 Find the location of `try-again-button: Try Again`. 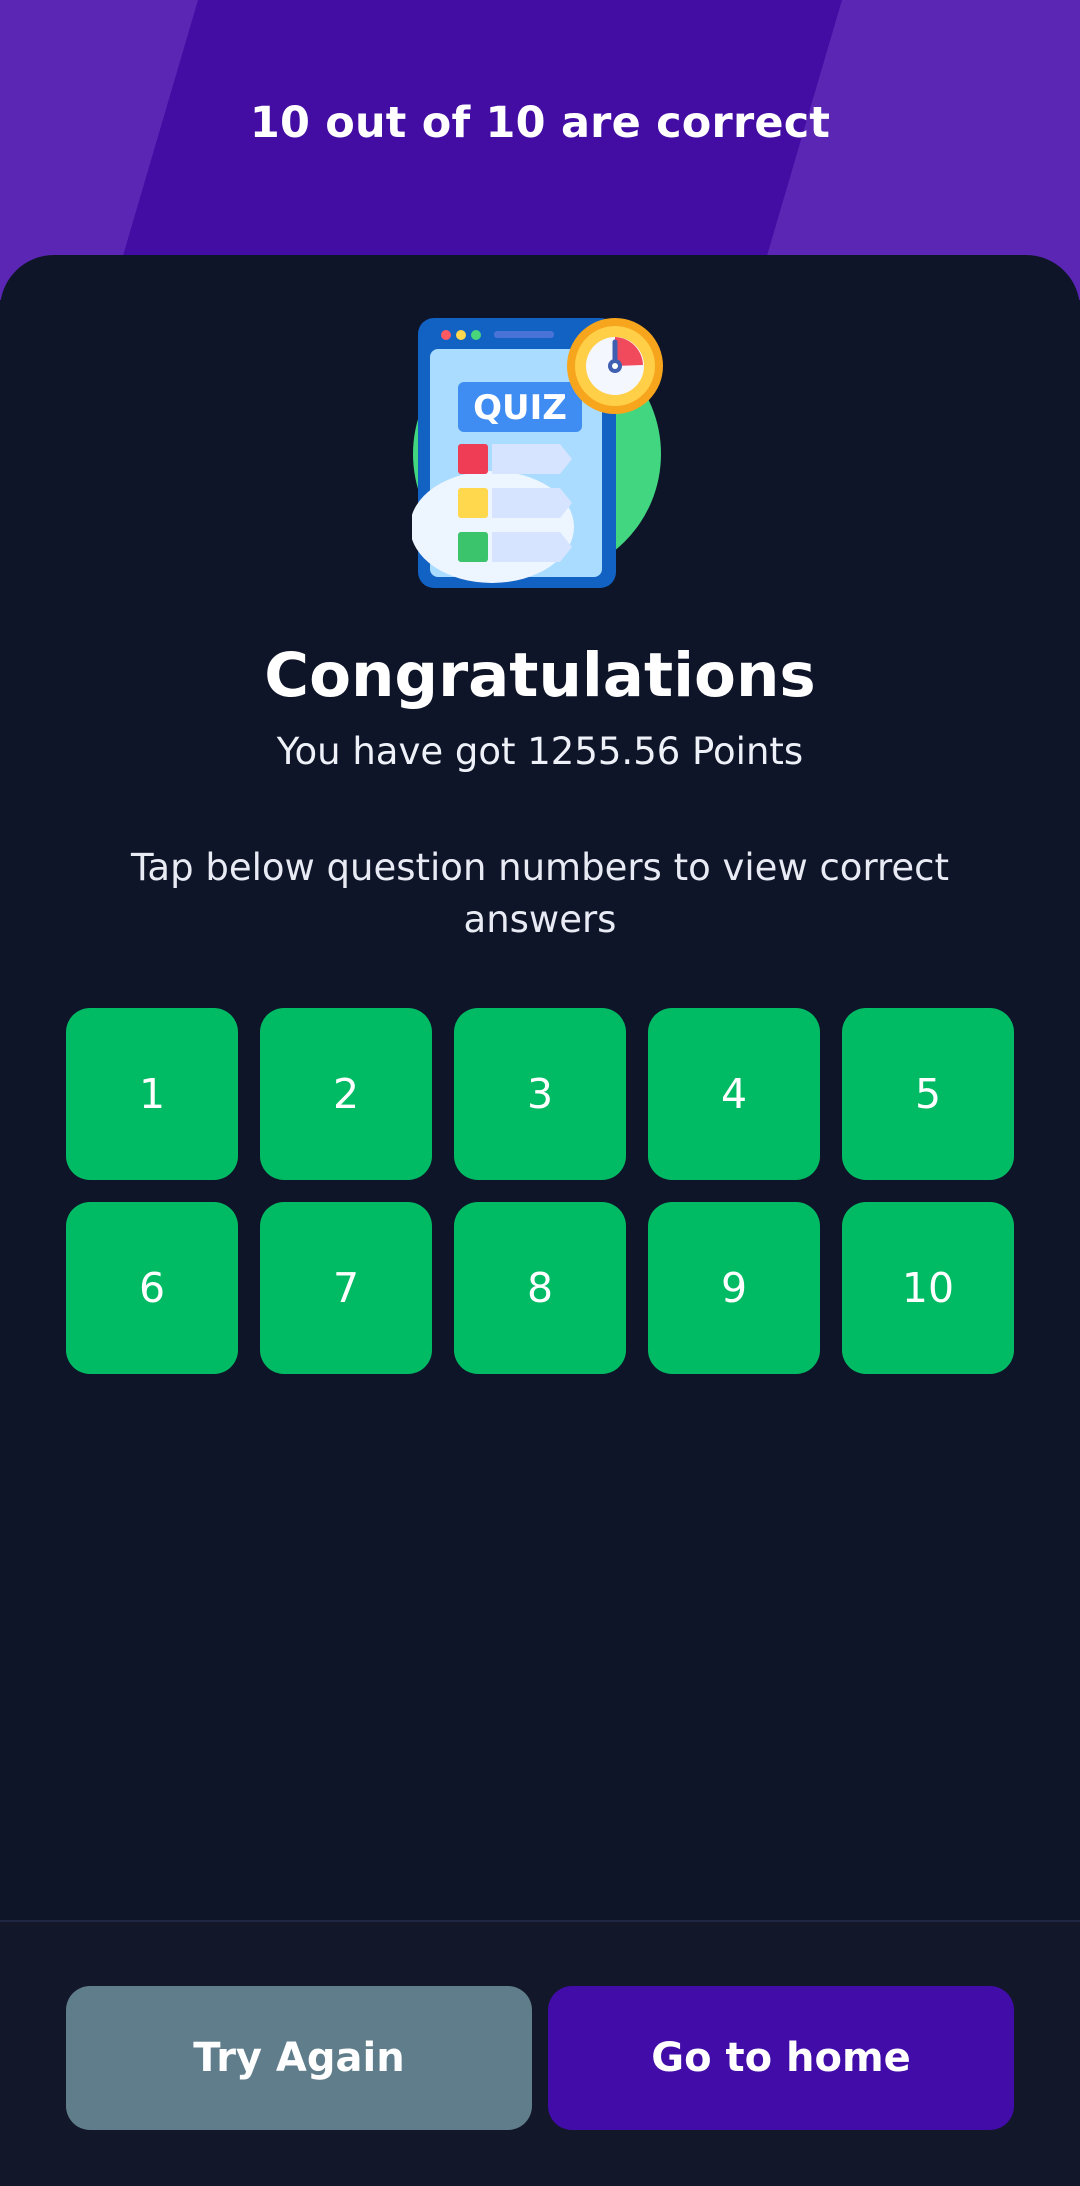

try-again-button: Try Again is located at coordinates (299, 2058).